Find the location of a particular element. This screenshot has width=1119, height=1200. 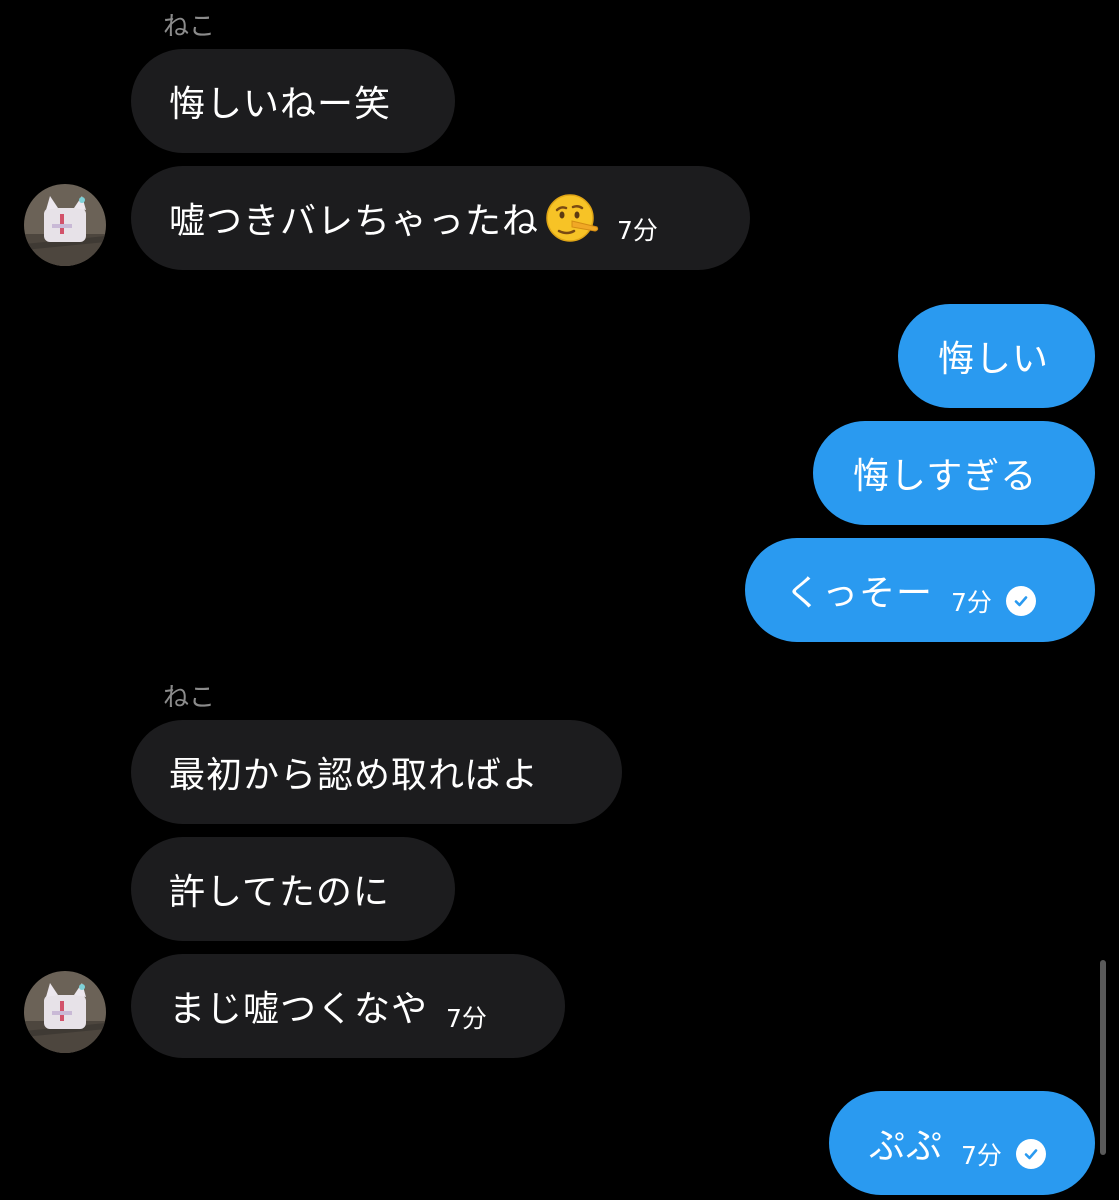

incoming-message: 嘘つきバレちゃったね 7分 is located at coordinates (440, 218).